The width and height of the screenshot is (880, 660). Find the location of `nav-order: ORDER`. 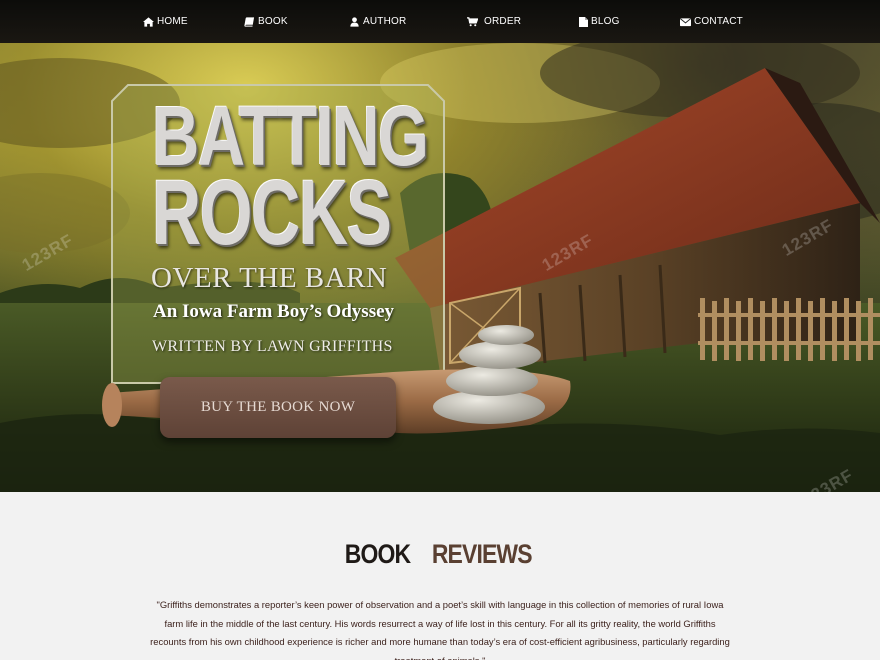

nav-order: ORDER is located at coordinates (494, 21).